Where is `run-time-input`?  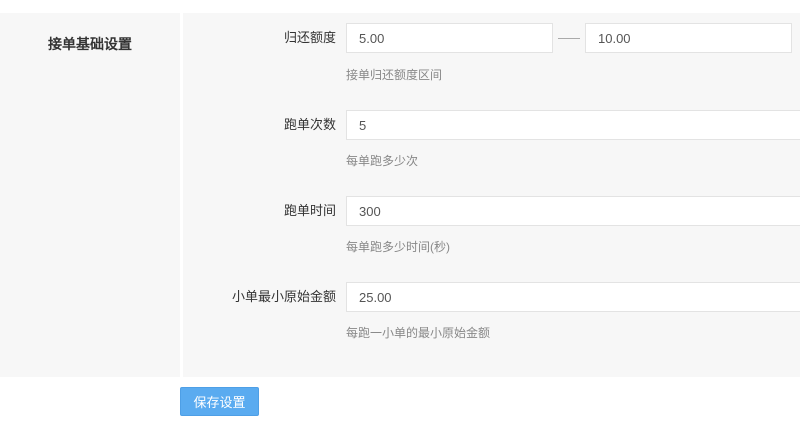
run-time-input is located at coordinates (573, 211).